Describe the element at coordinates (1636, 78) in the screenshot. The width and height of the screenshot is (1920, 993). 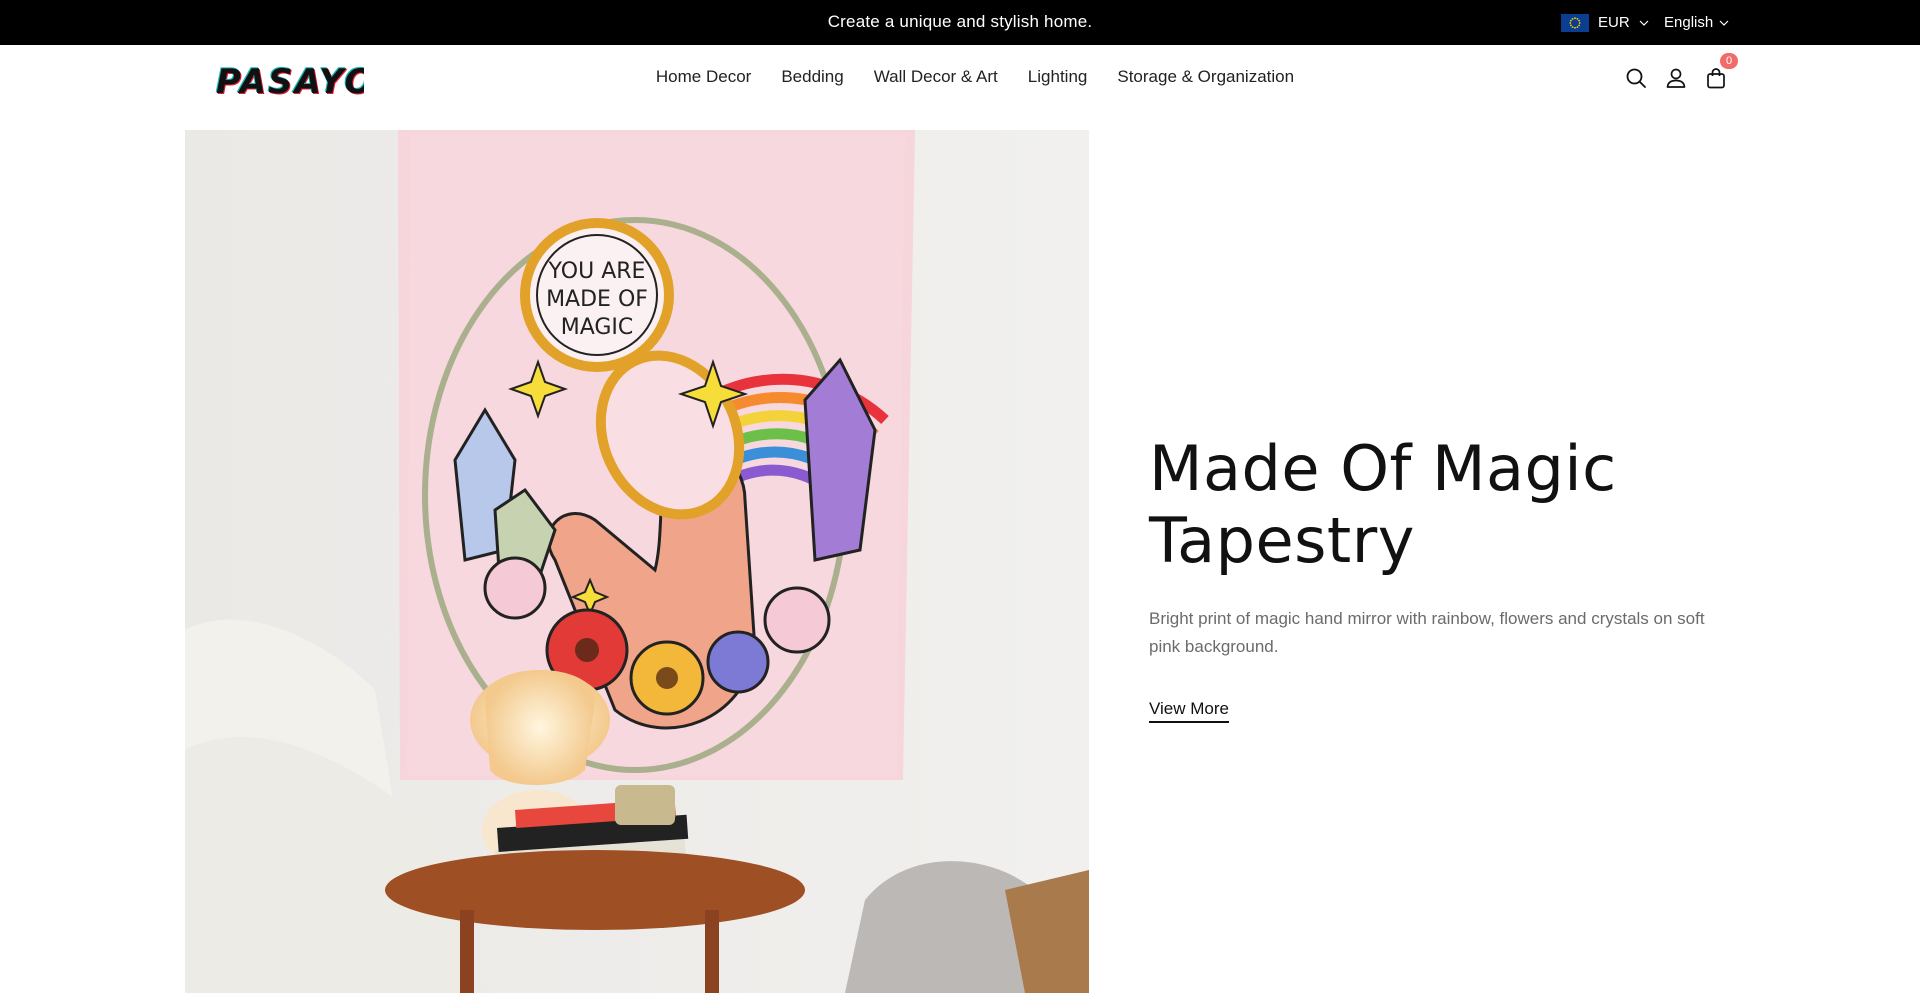
I see `search-icon` at that location.